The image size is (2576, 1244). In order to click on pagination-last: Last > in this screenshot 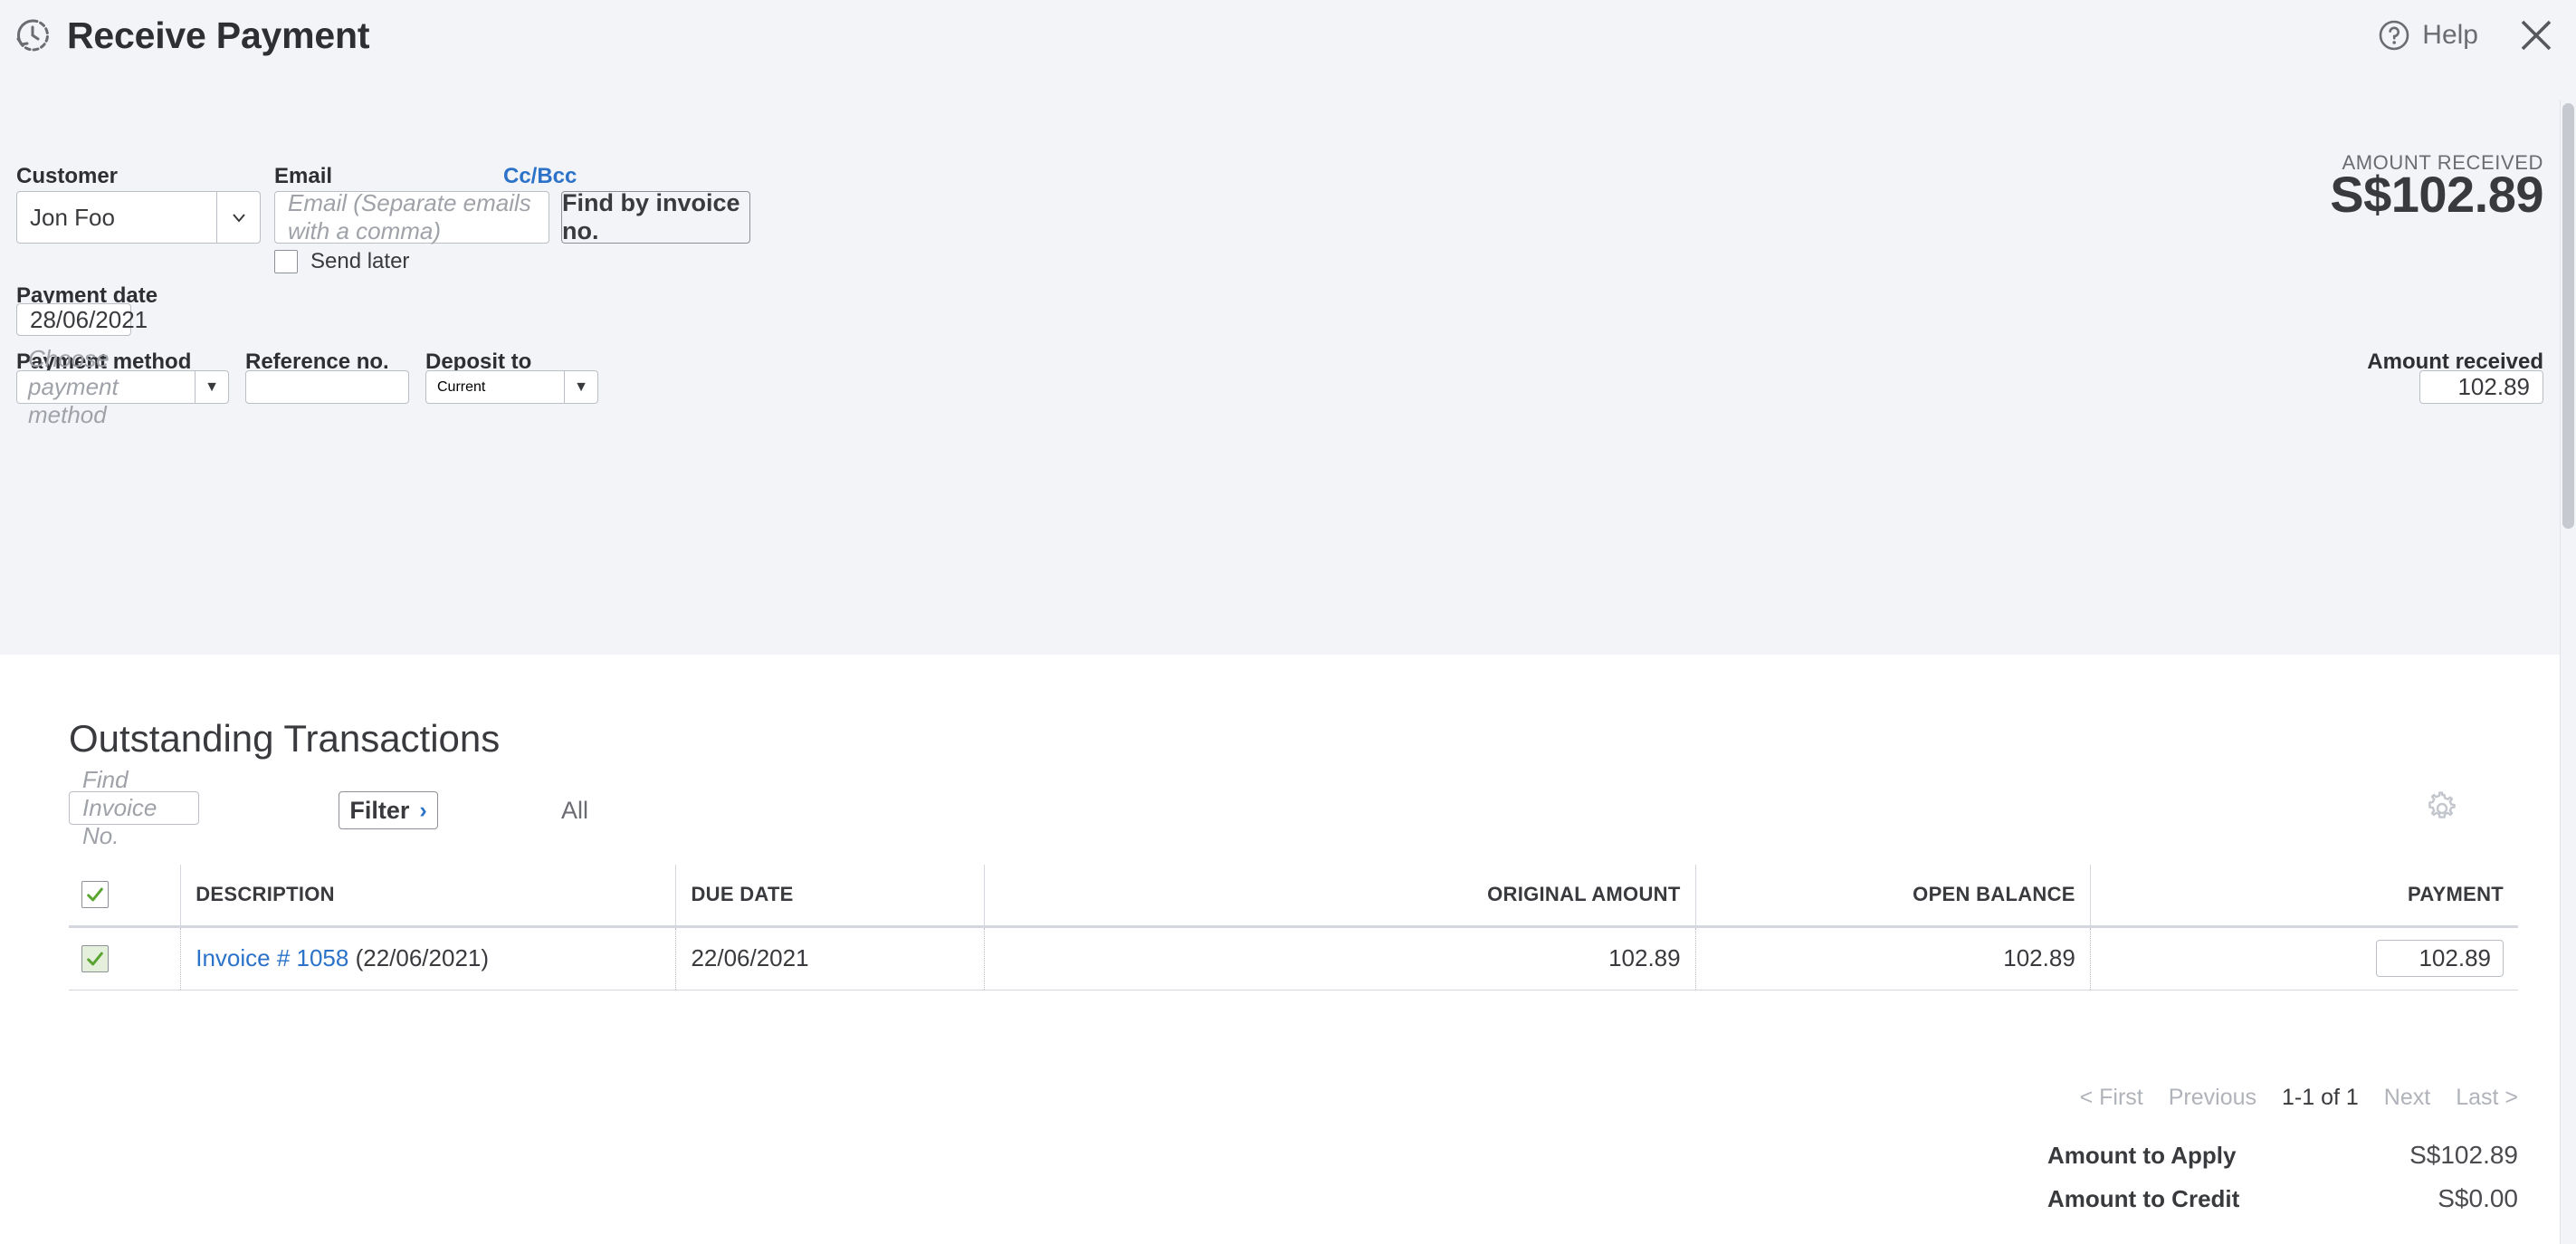, I will do `click(2487, 1098)`.